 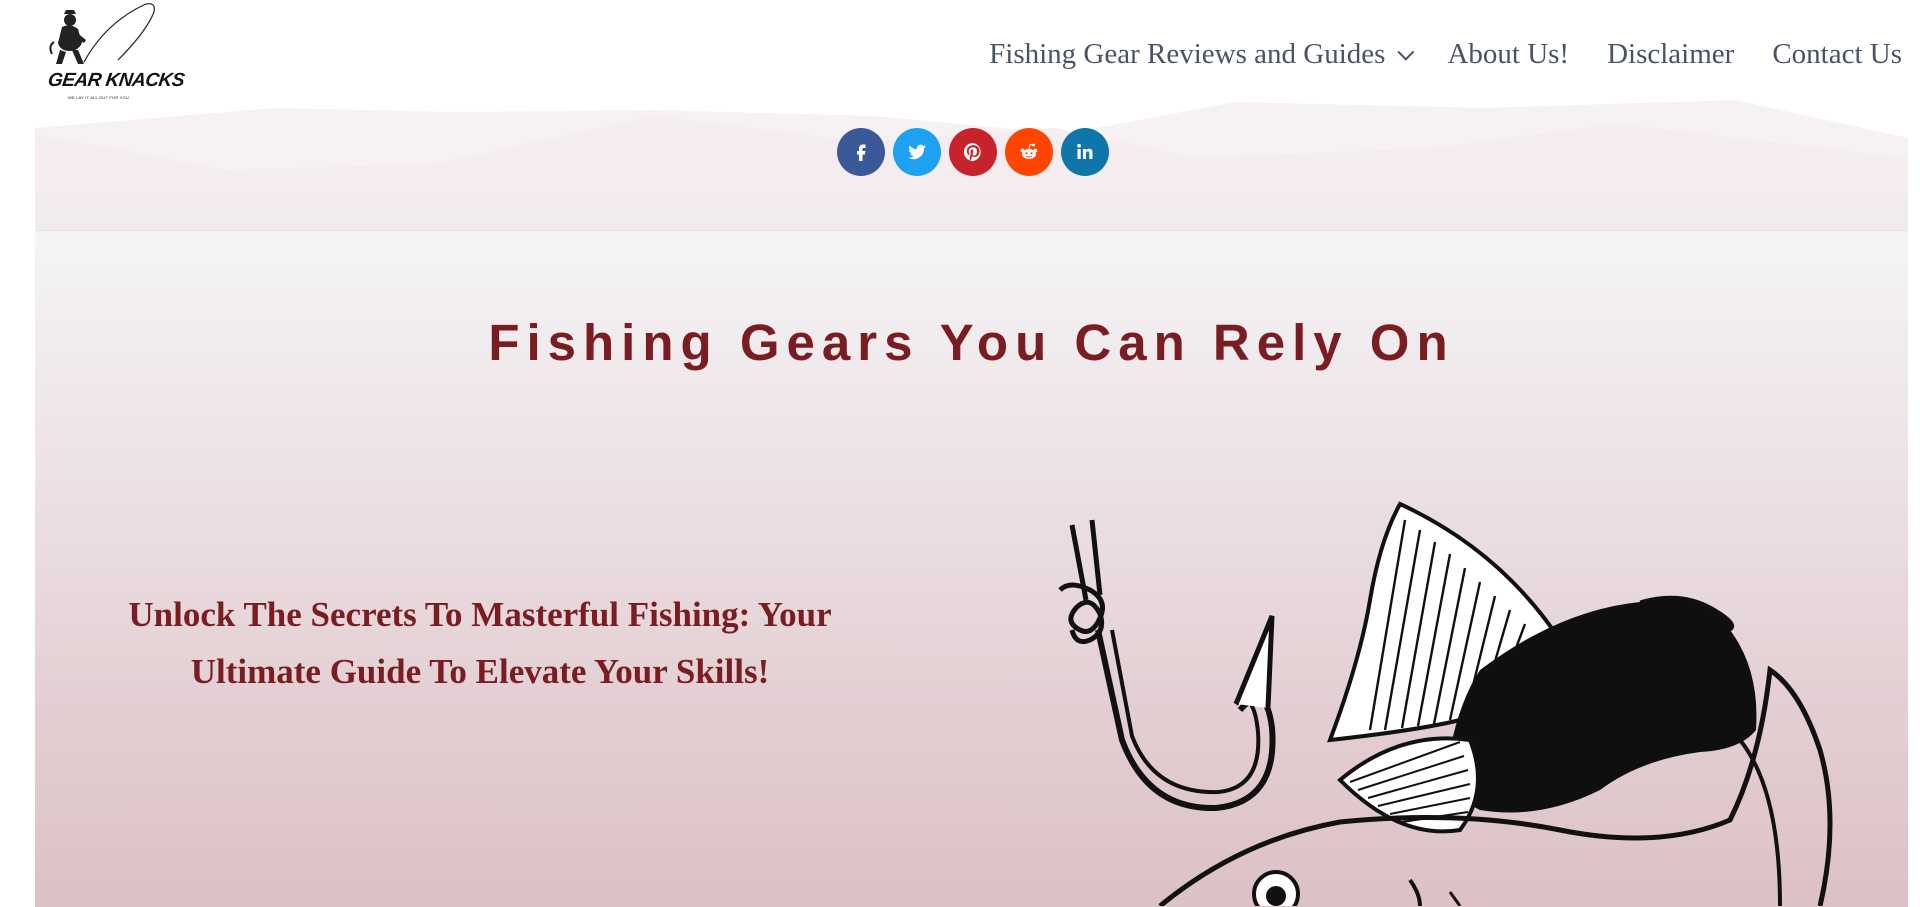 I want to click on nav-item-contact-us: Contact Us, so click(x=1827, y=54).